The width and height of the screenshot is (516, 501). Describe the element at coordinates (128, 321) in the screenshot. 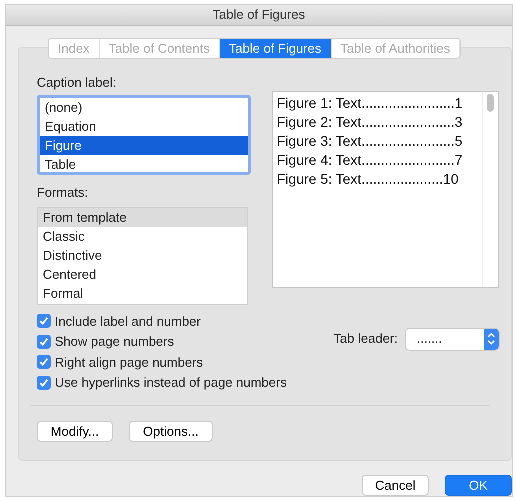

I see `checkbox-label: Include label and number` at that location.